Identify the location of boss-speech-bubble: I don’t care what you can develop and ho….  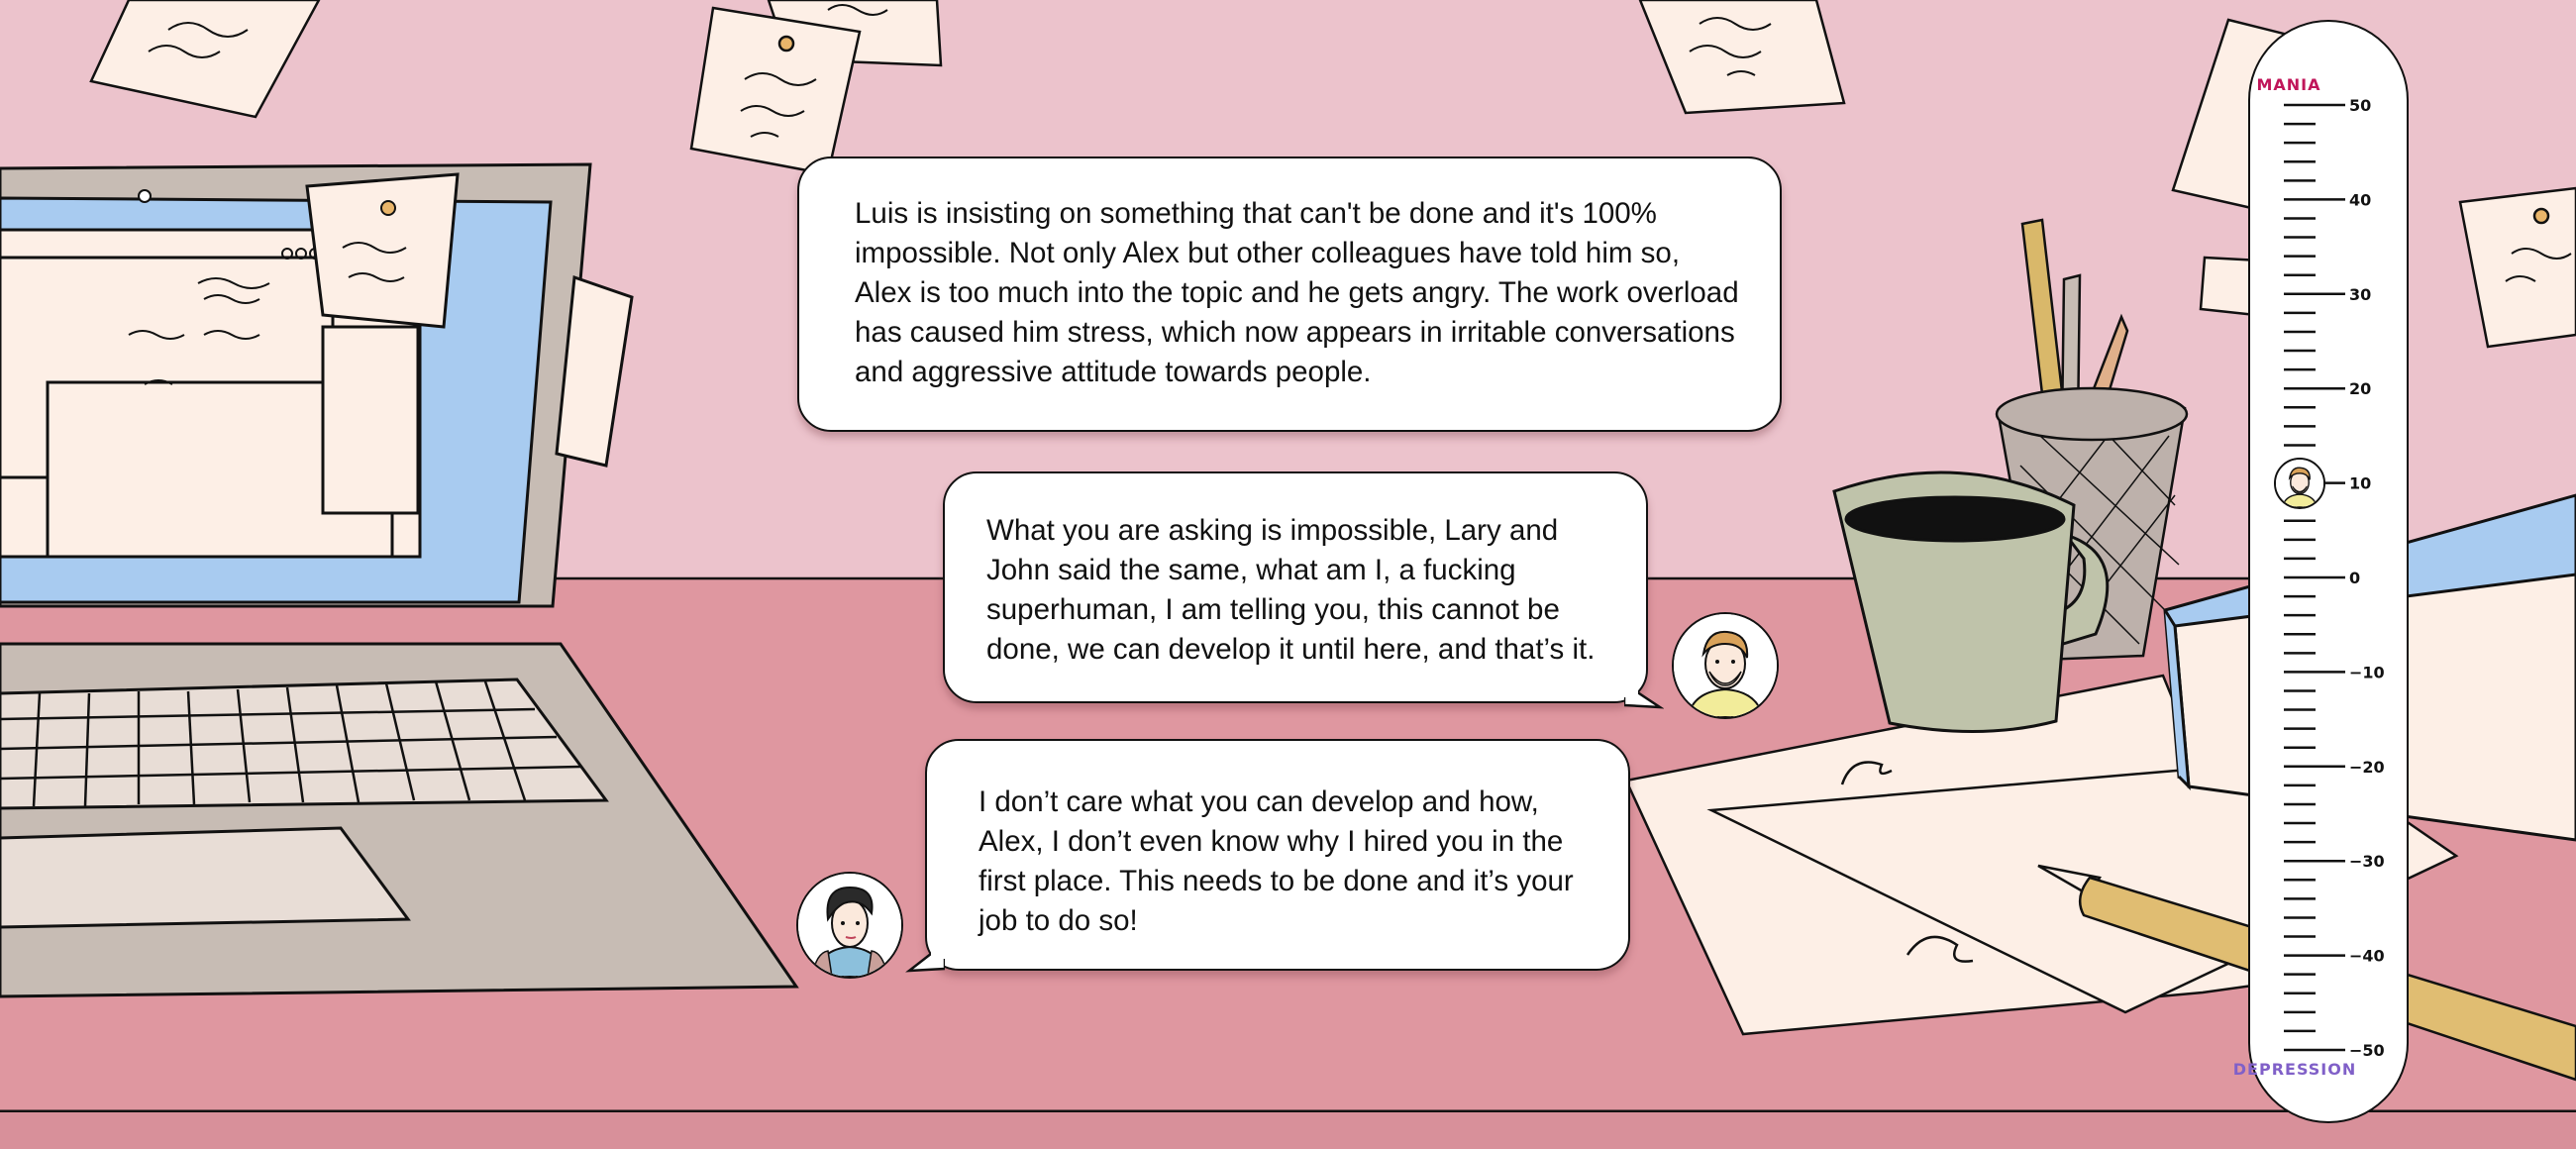
(1277, 855).